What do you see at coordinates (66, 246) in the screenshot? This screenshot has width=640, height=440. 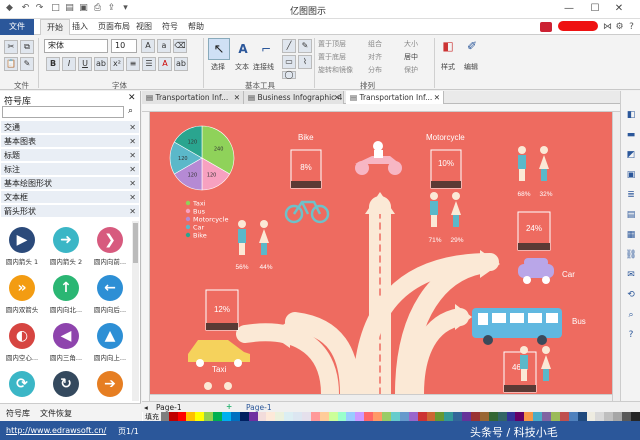 I see `shape-item: ➜ 圆内箭头 2` at bounding box center [66, 246].